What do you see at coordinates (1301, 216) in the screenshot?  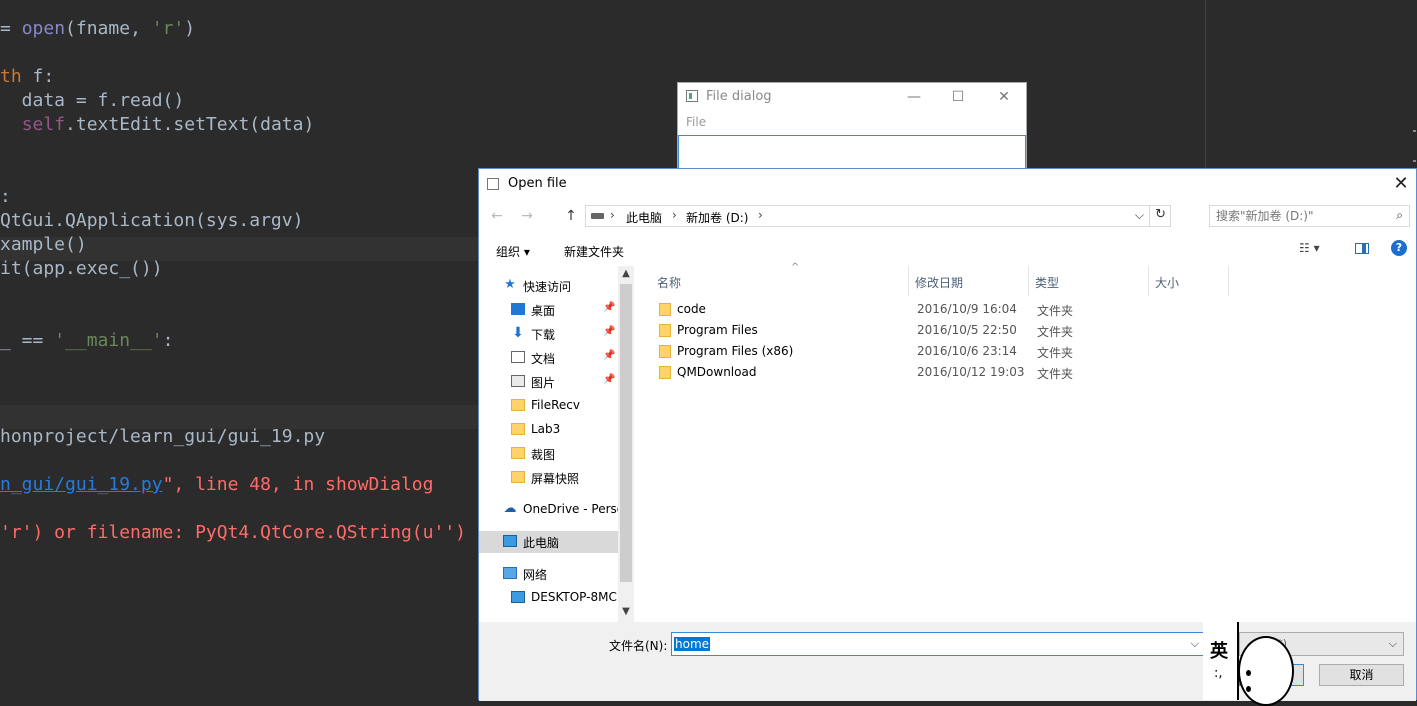 I see `search-input` at bounding box center [1301, 216].